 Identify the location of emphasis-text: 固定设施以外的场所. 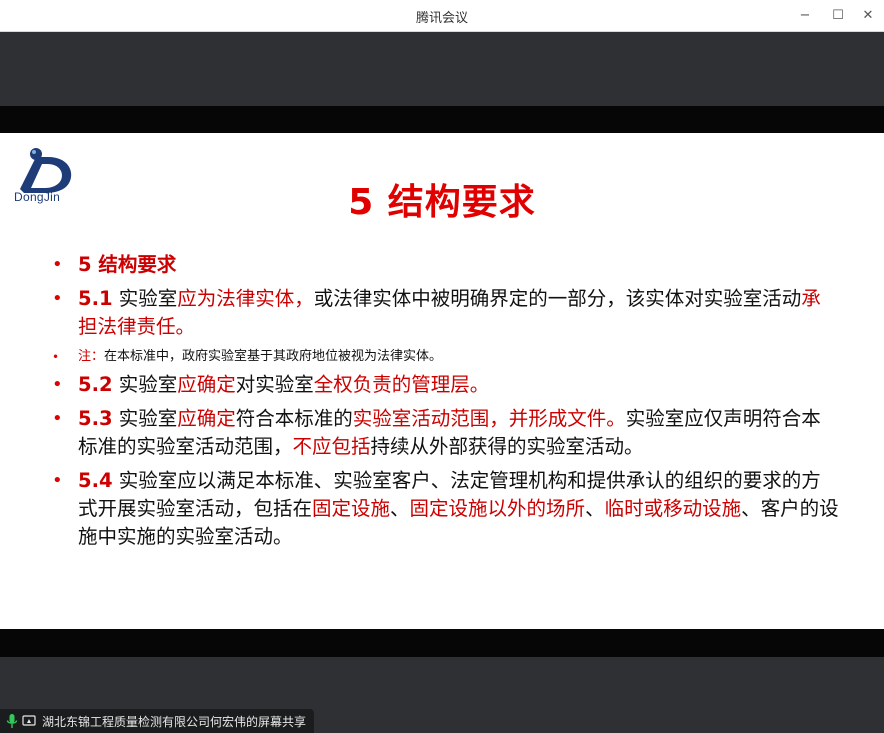
(497, 508).